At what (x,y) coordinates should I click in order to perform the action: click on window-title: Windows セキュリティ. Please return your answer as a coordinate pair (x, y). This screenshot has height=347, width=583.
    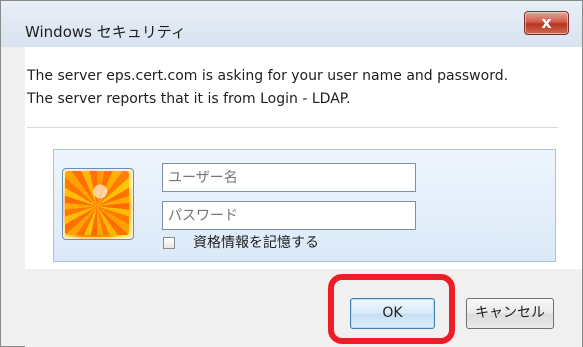
    Looking at the image, I should click on (105, 32).